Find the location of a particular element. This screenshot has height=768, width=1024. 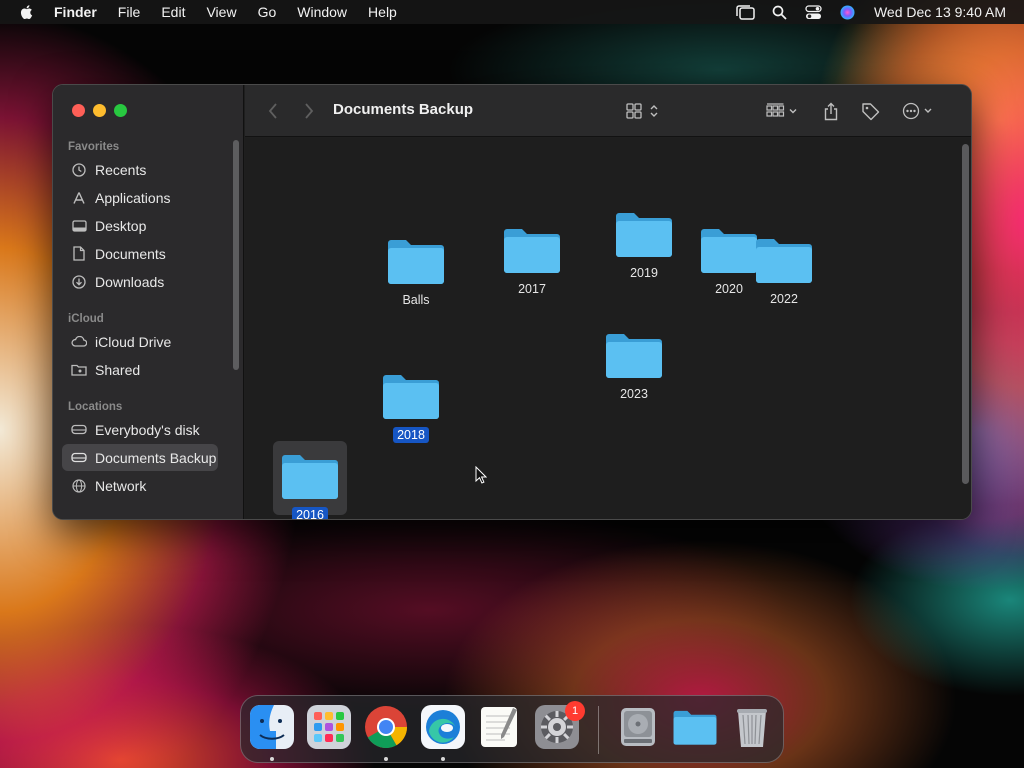

mouse-cursor-icon is located at coordinates (481, 475).